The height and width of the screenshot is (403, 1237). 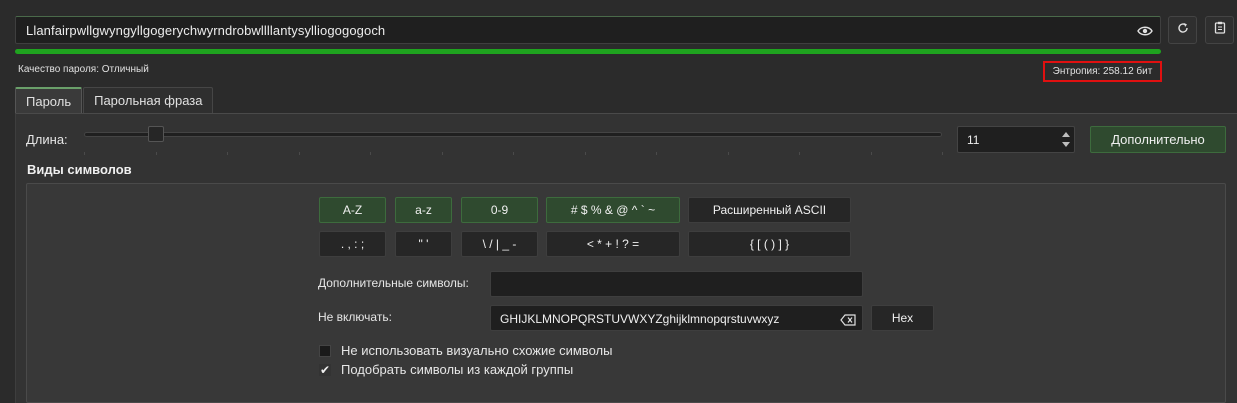 I want to click on exclude-input: GHIJKLMNOPQRSTUVWXYZghijklmnopqrstuvwxyz, so click(x=676, y=318).